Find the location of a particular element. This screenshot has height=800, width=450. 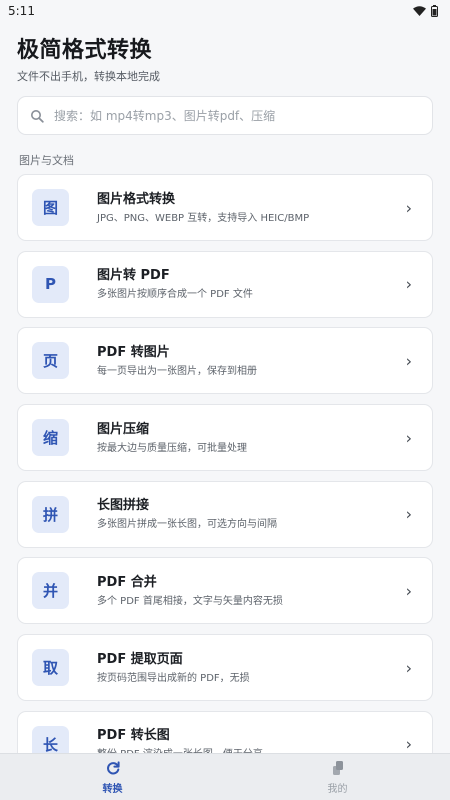

tool-badge: 图 is located at coordinates (50, 207).